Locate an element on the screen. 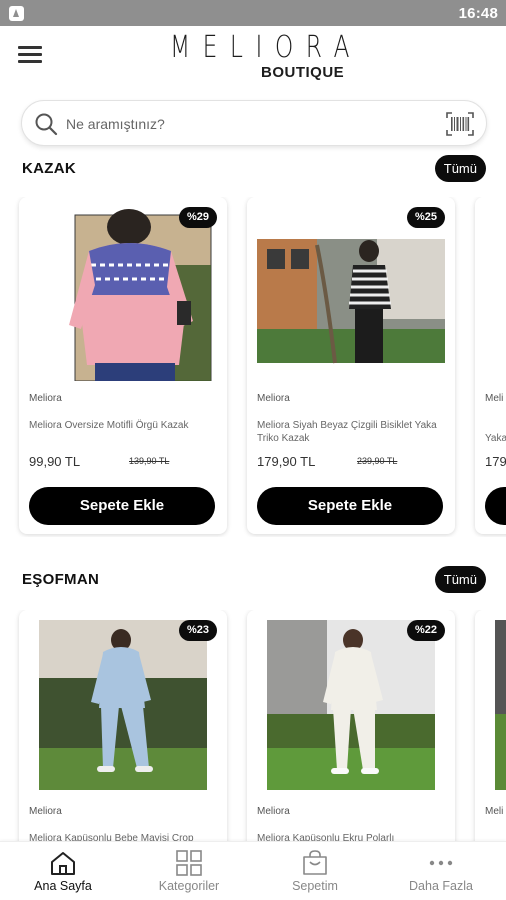 The height and width of the screenshot is (900, 506). cart-icon is located at coordinates (315, 862).